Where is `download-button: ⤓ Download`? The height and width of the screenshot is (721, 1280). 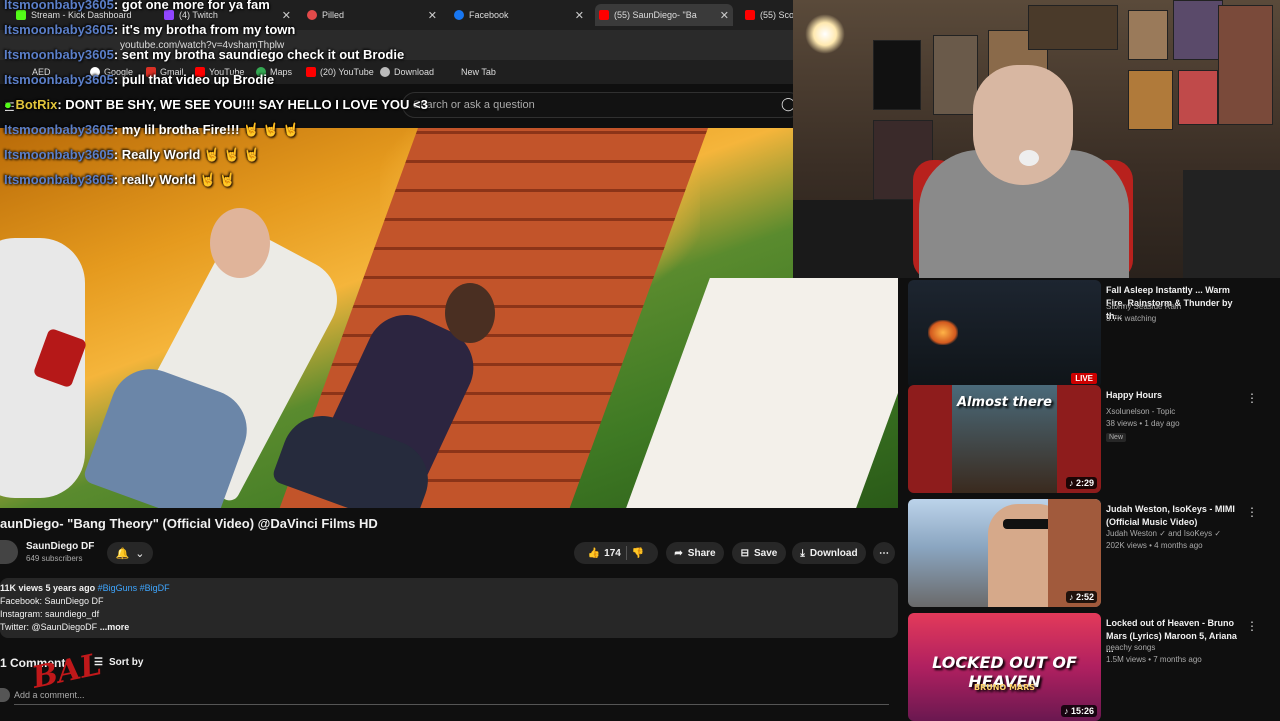
download-button: ⤓ Download is located at coordinates (829, 553).